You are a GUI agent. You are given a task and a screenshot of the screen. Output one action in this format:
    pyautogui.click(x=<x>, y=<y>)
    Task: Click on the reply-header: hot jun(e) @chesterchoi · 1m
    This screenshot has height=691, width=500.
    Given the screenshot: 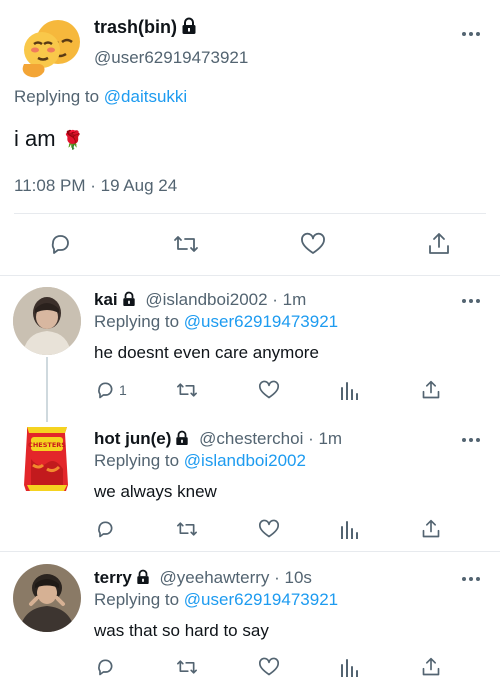 What is the action you would take?
    pyautogui.click(x=218, y=439)
    